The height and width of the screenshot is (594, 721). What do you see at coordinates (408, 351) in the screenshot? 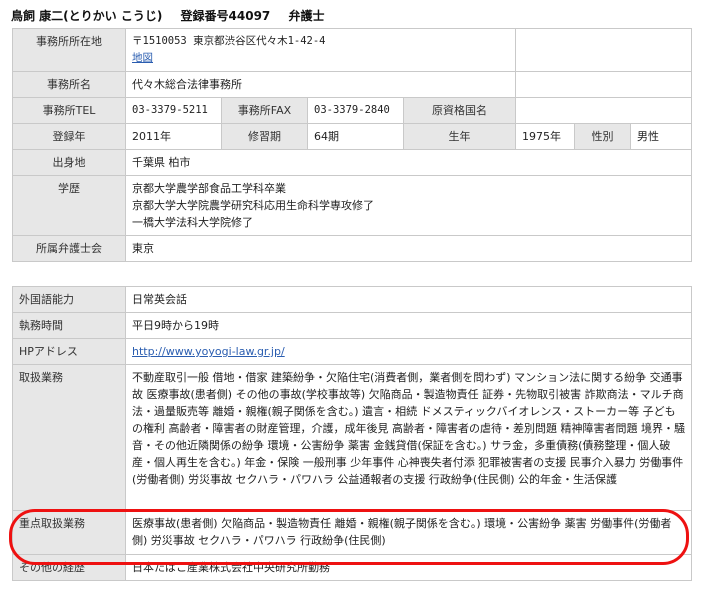
I see `hp-value: http://www.yoyogi-law.gr.jp/` at bounding box center [408, 351].